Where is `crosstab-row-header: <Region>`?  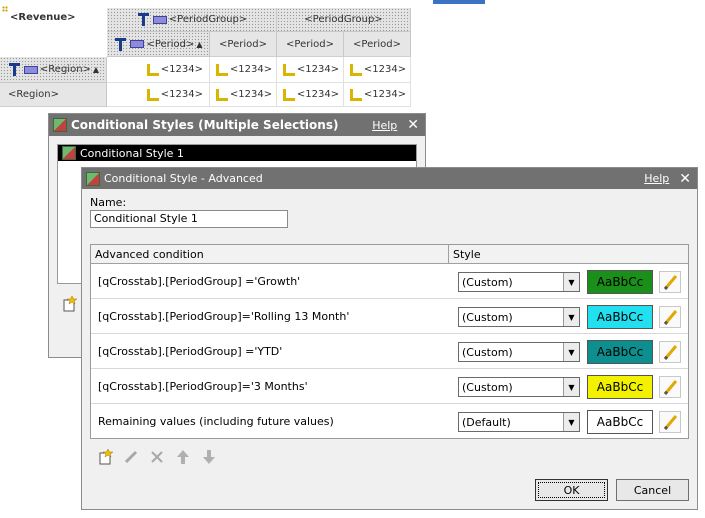
crosstab-row-header: <Region> is located at coordinates (53, 95).